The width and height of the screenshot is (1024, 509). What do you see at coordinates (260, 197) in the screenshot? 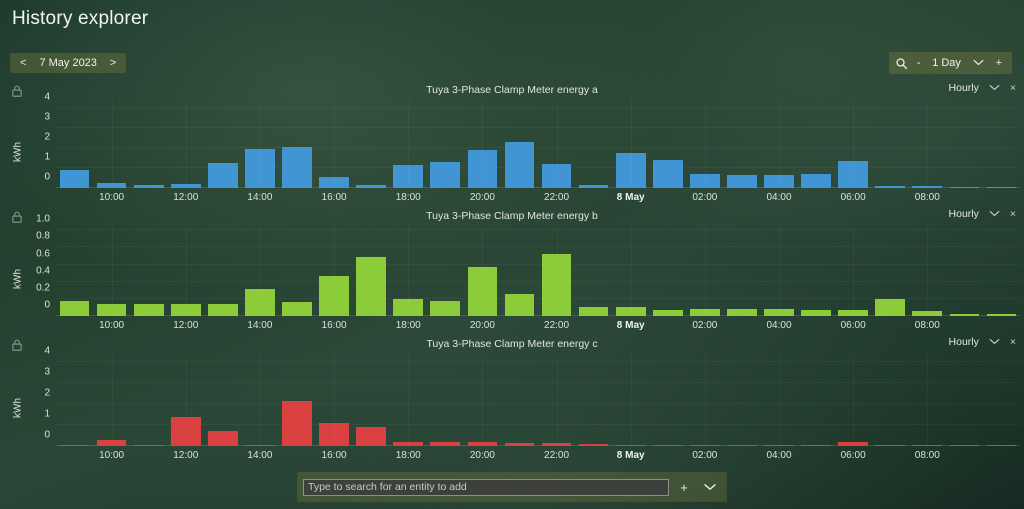
I see `x-axis-tick: 14:00` at bounding box center [260, 197].